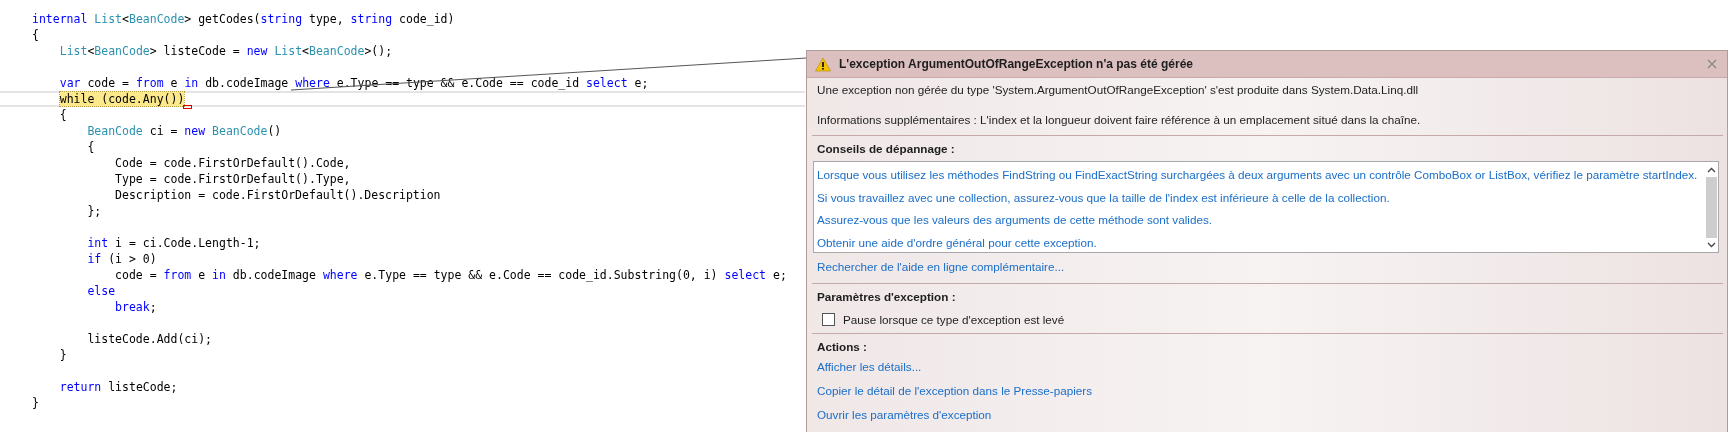  I want to click on code-line: Description = code.FirstOrDefault().Description, so click(278, 195).